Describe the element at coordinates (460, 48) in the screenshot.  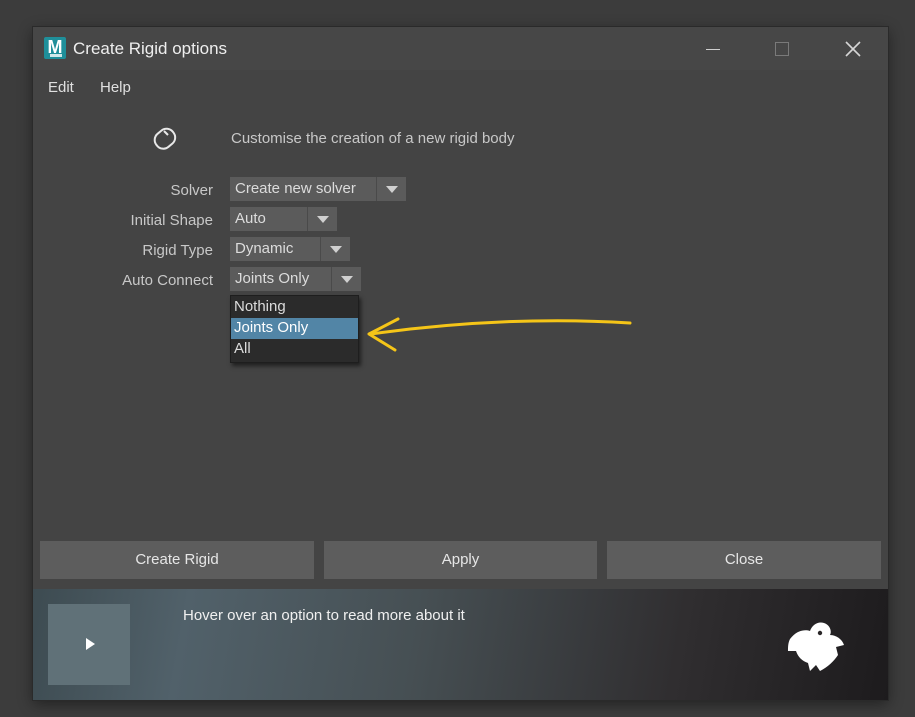
I see `title-bar: M Create Rigid options` at that location.